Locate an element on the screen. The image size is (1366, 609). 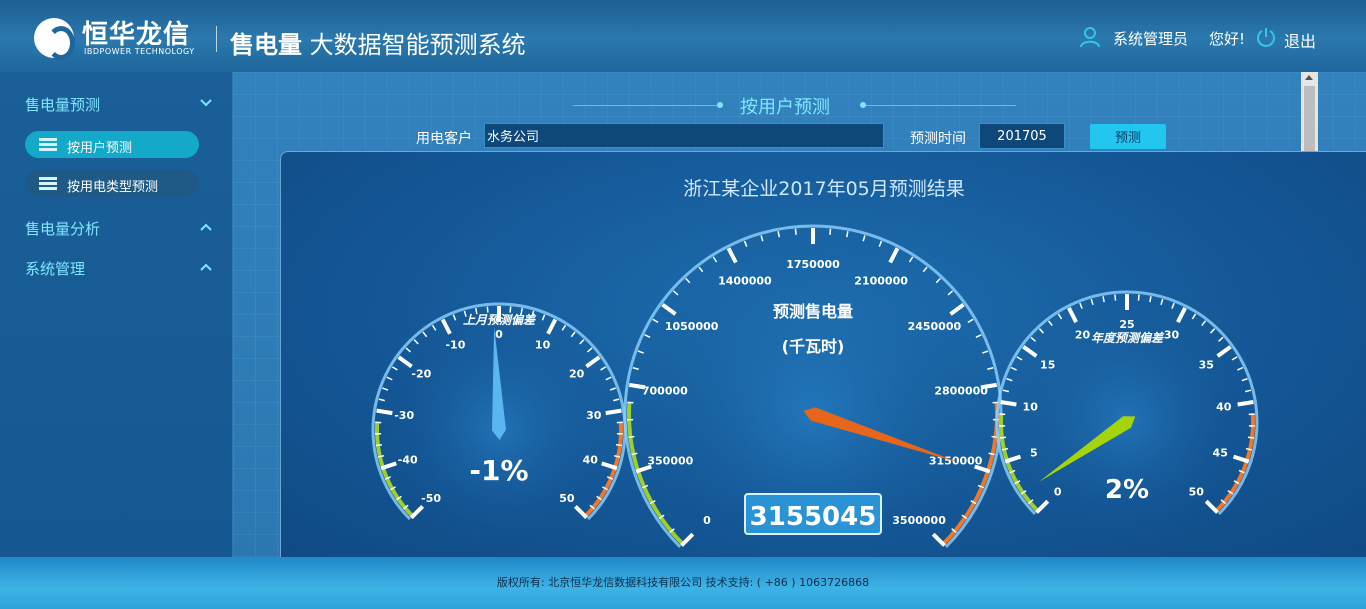
gauge-tick-label: 1050000 is located at coordinates (692, 326).